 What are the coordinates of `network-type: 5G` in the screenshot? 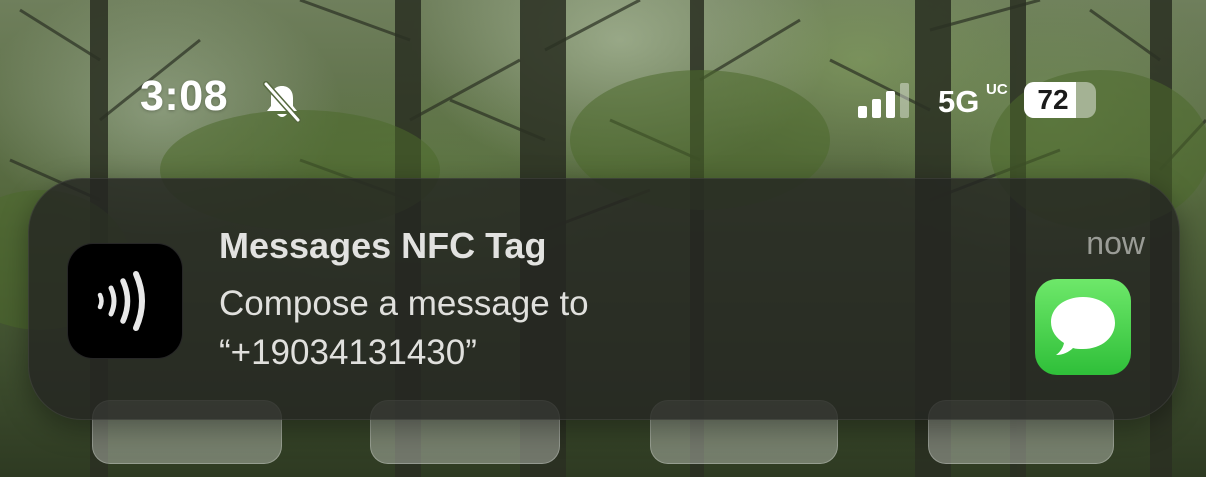 It's located at (959, 101).